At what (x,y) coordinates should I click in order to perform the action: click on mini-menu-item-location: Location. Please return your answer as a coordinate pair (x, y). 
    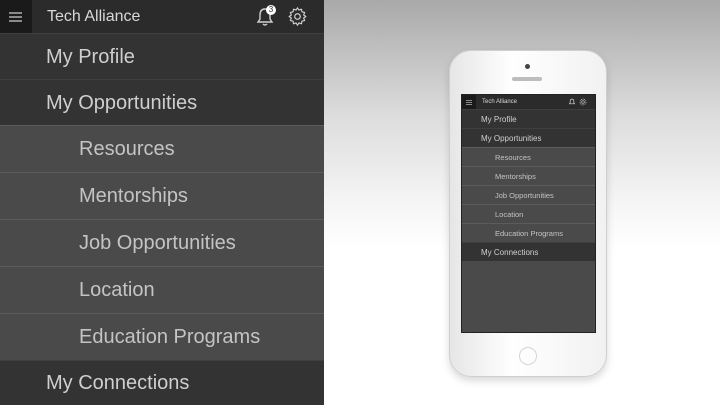
    Looking at the image, I should click on (528, 213).